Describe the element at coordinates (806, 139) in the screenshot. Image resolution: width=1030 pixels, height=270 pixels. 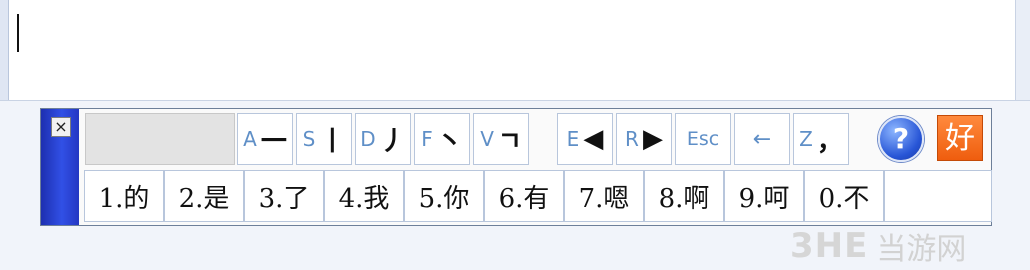
I see `key-letter: Z` at that location.